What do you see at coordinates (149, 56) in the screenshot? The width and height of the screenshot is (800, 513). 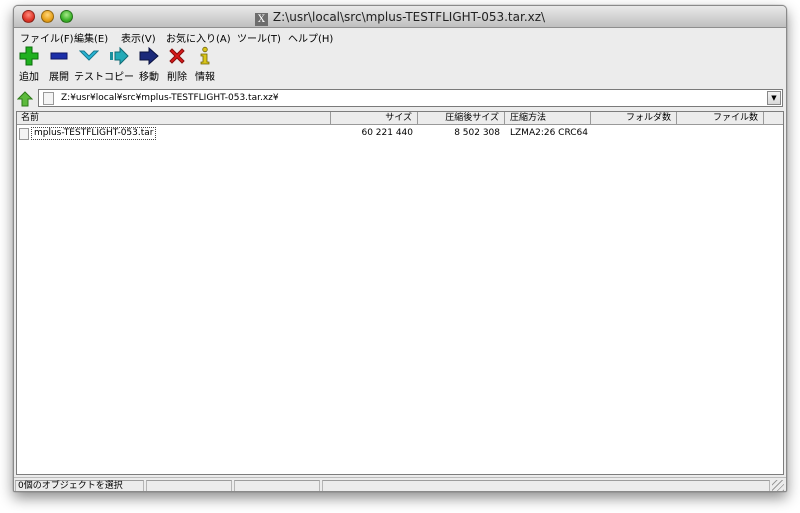 I see `move-arrow-icon` at bounding box center [149, 56].